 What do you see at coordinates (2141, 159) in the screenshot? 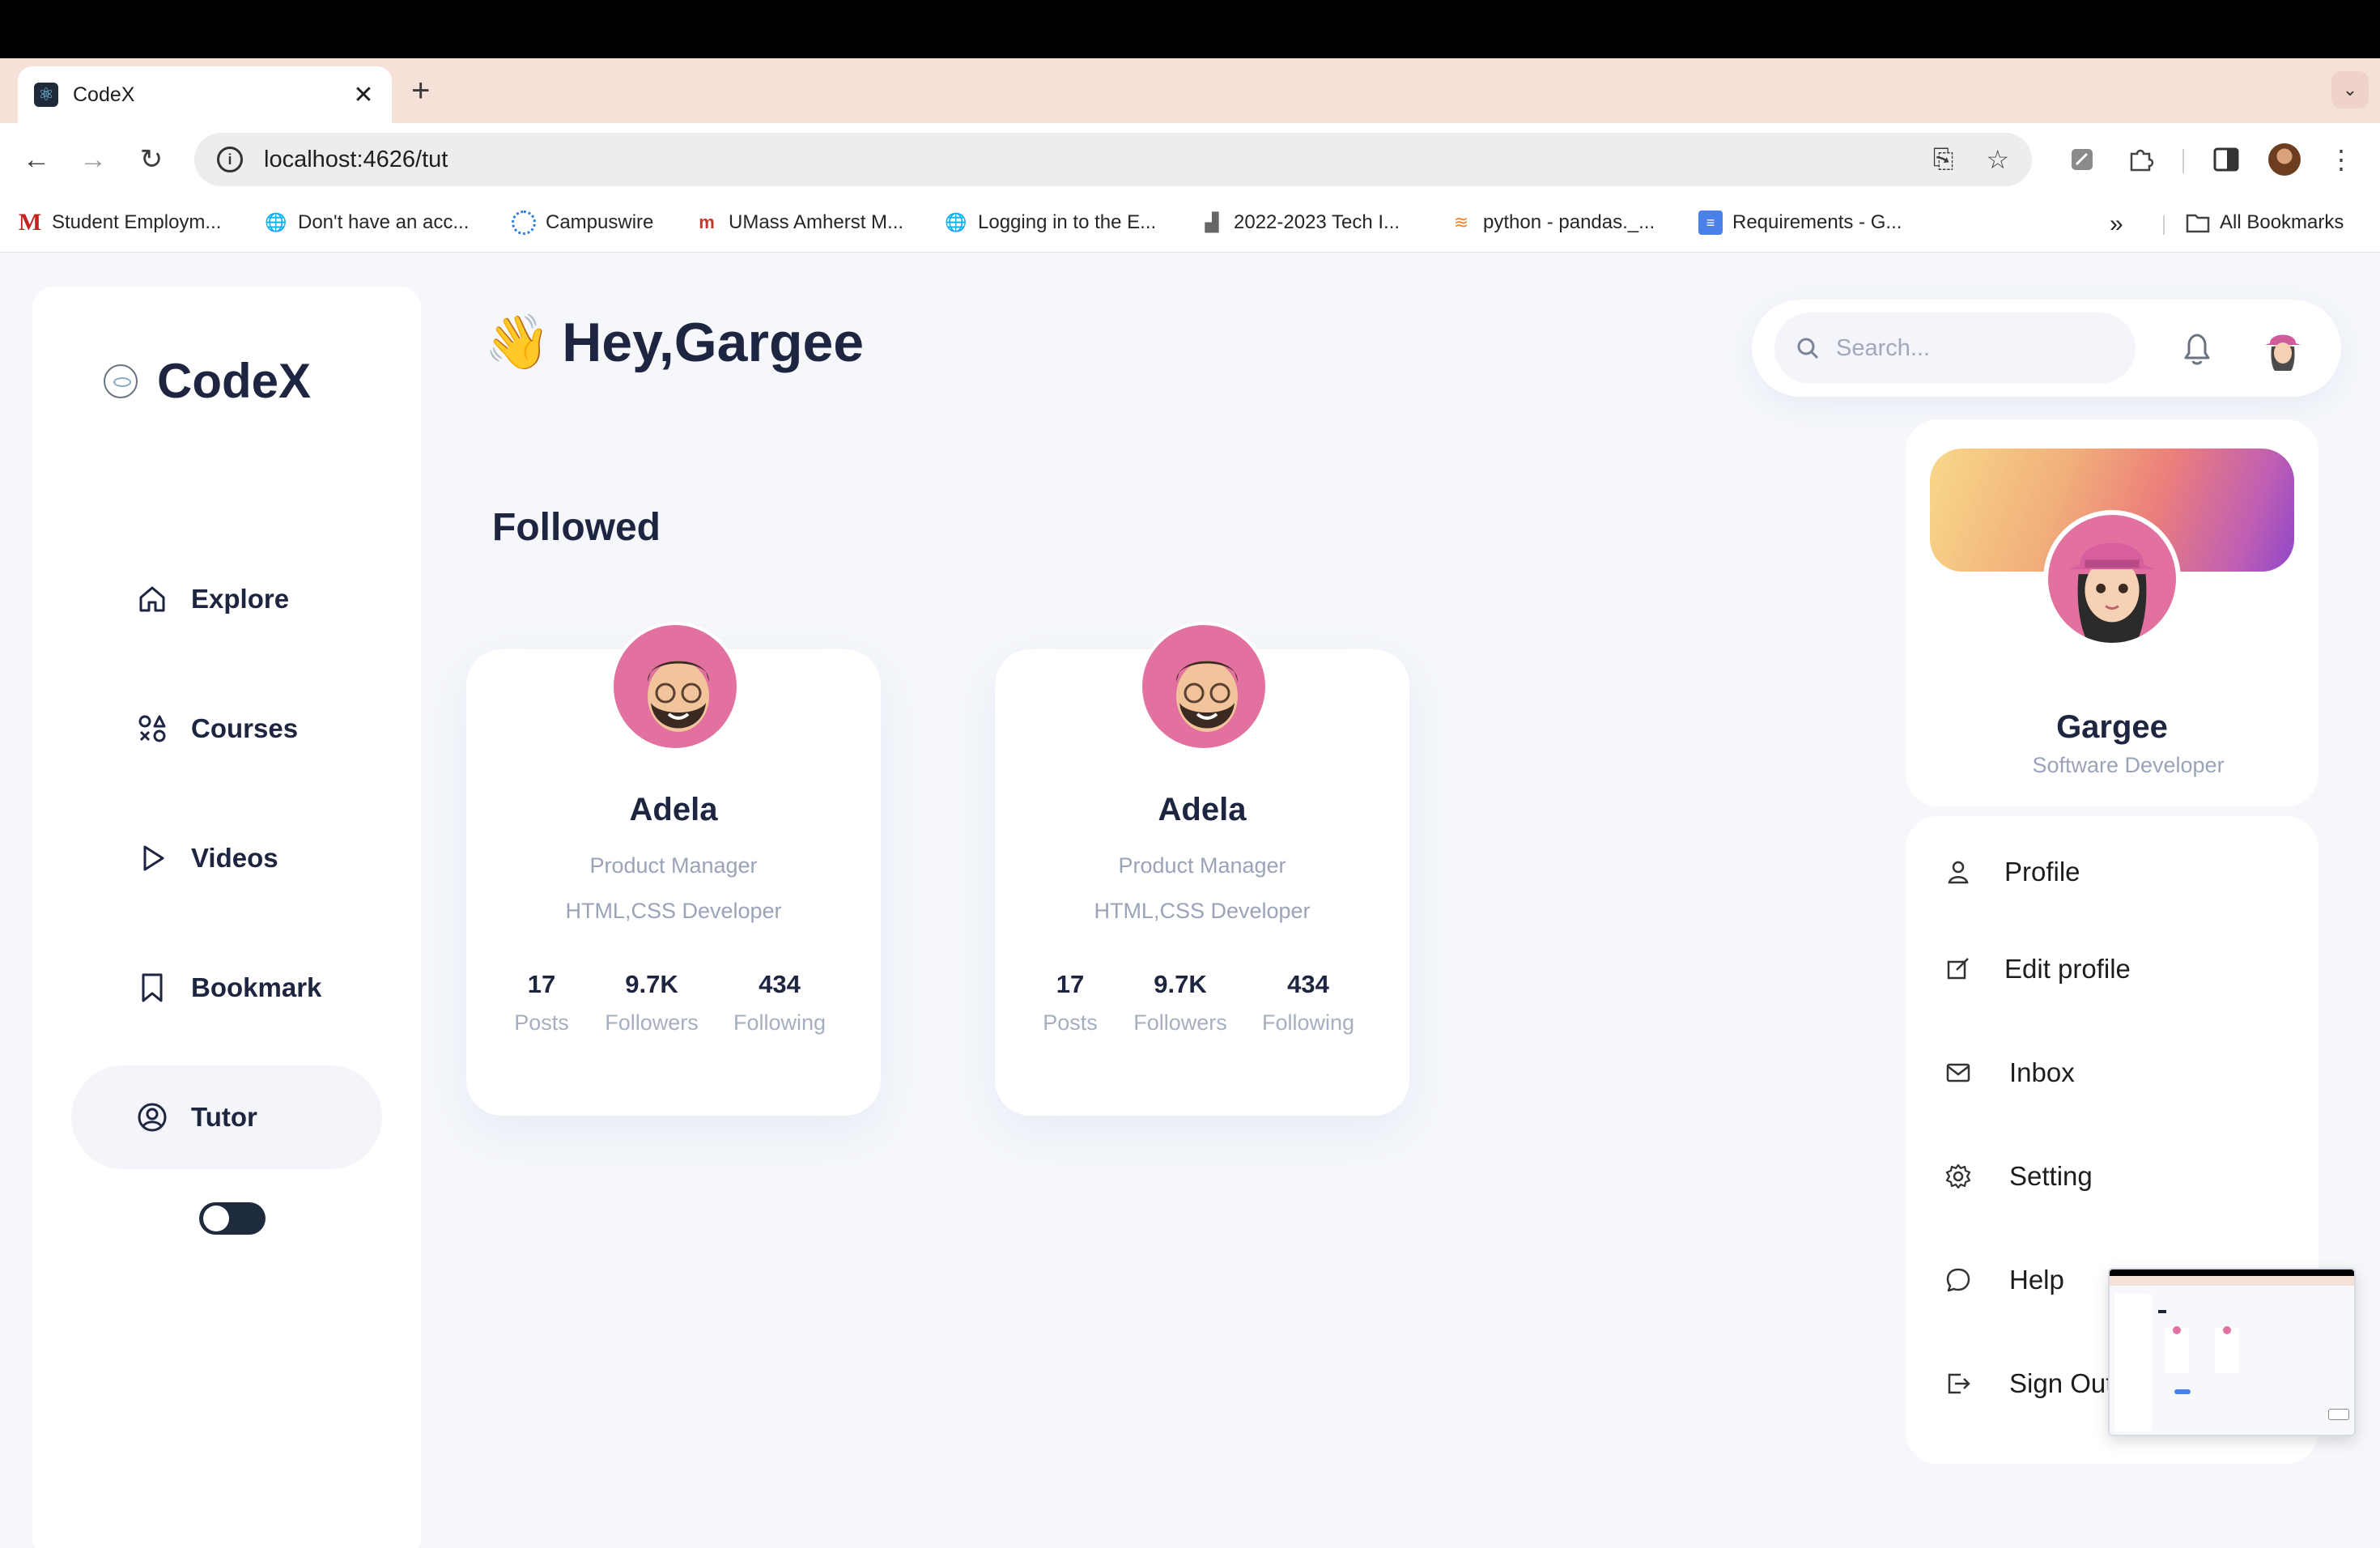
I see `puzzle-icon` at bounding box center [2141, 159].